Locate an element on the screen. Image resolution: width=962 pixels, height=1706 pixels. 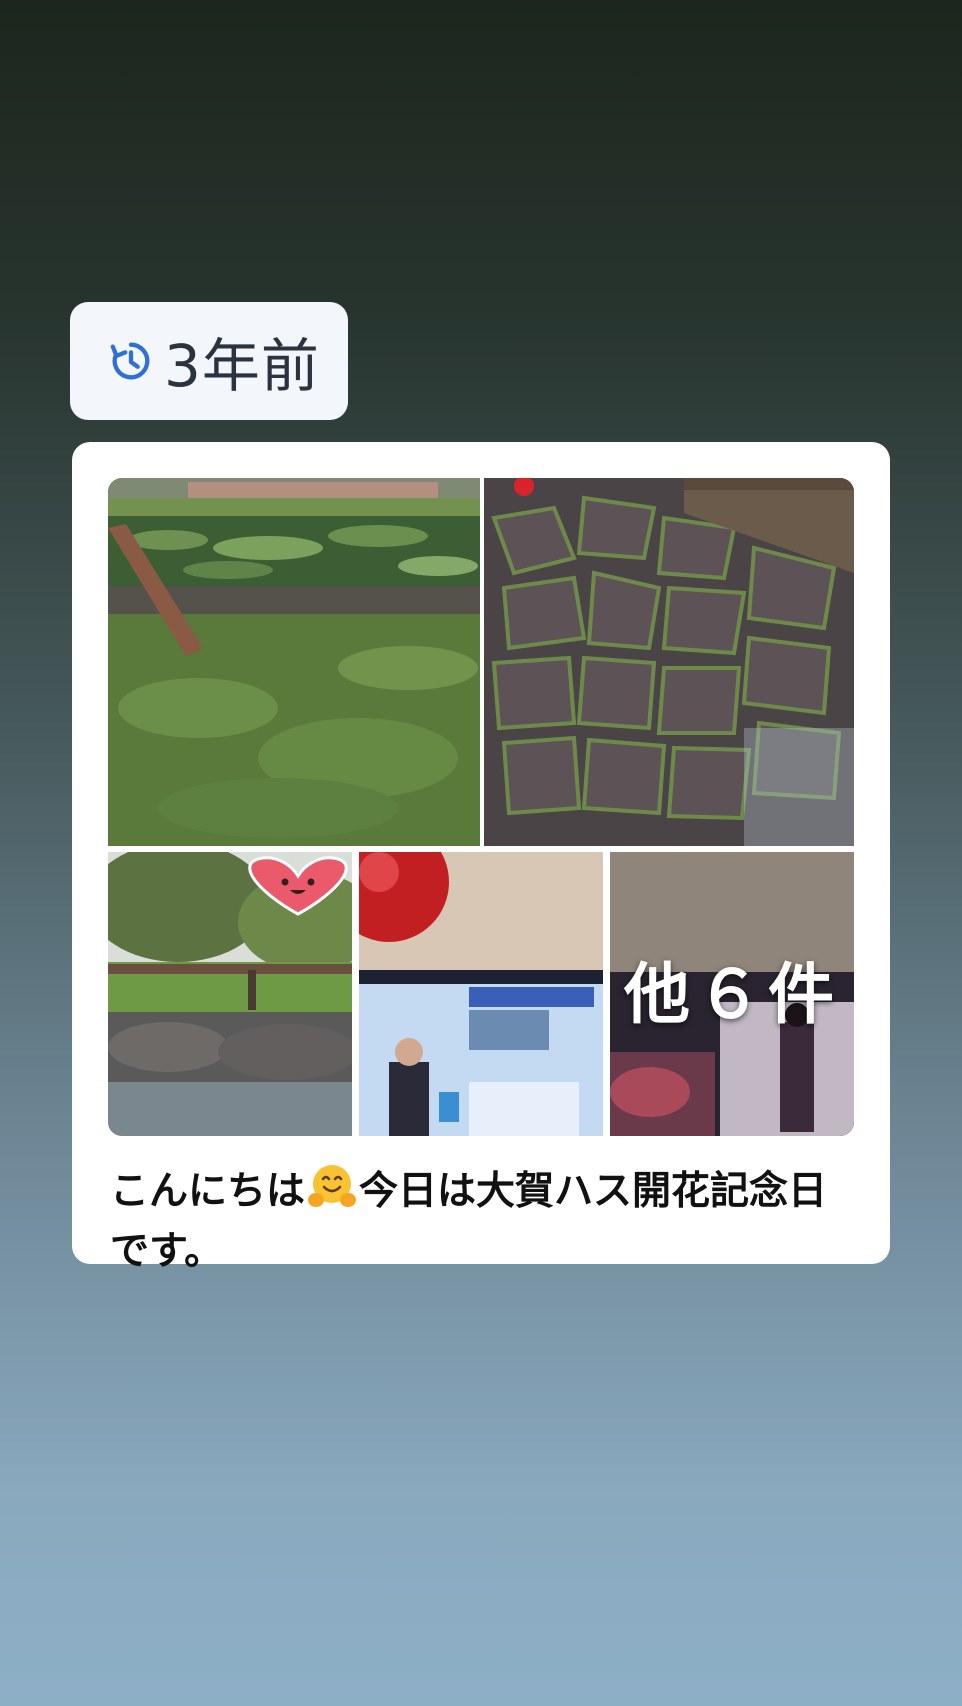
memory-badge: 3年前 is located at coordinates (209, 361).